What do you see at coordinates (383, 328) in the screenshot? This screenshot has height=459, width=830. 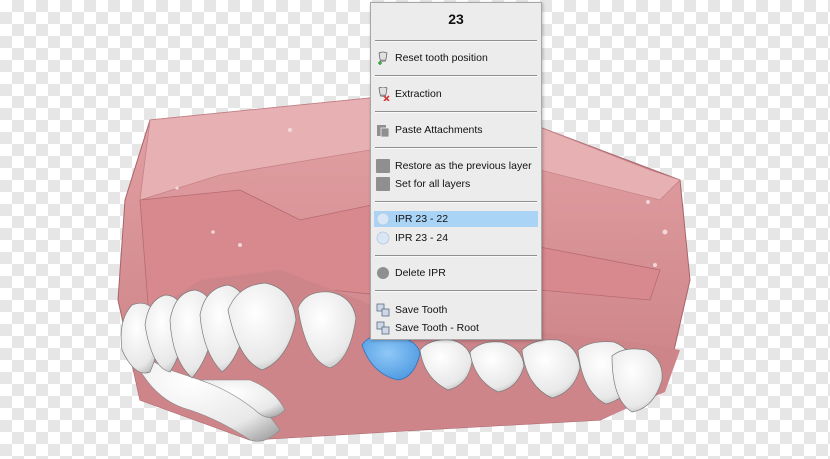 I see `save-tooth-root-icon` at bounding box center [383, 328].